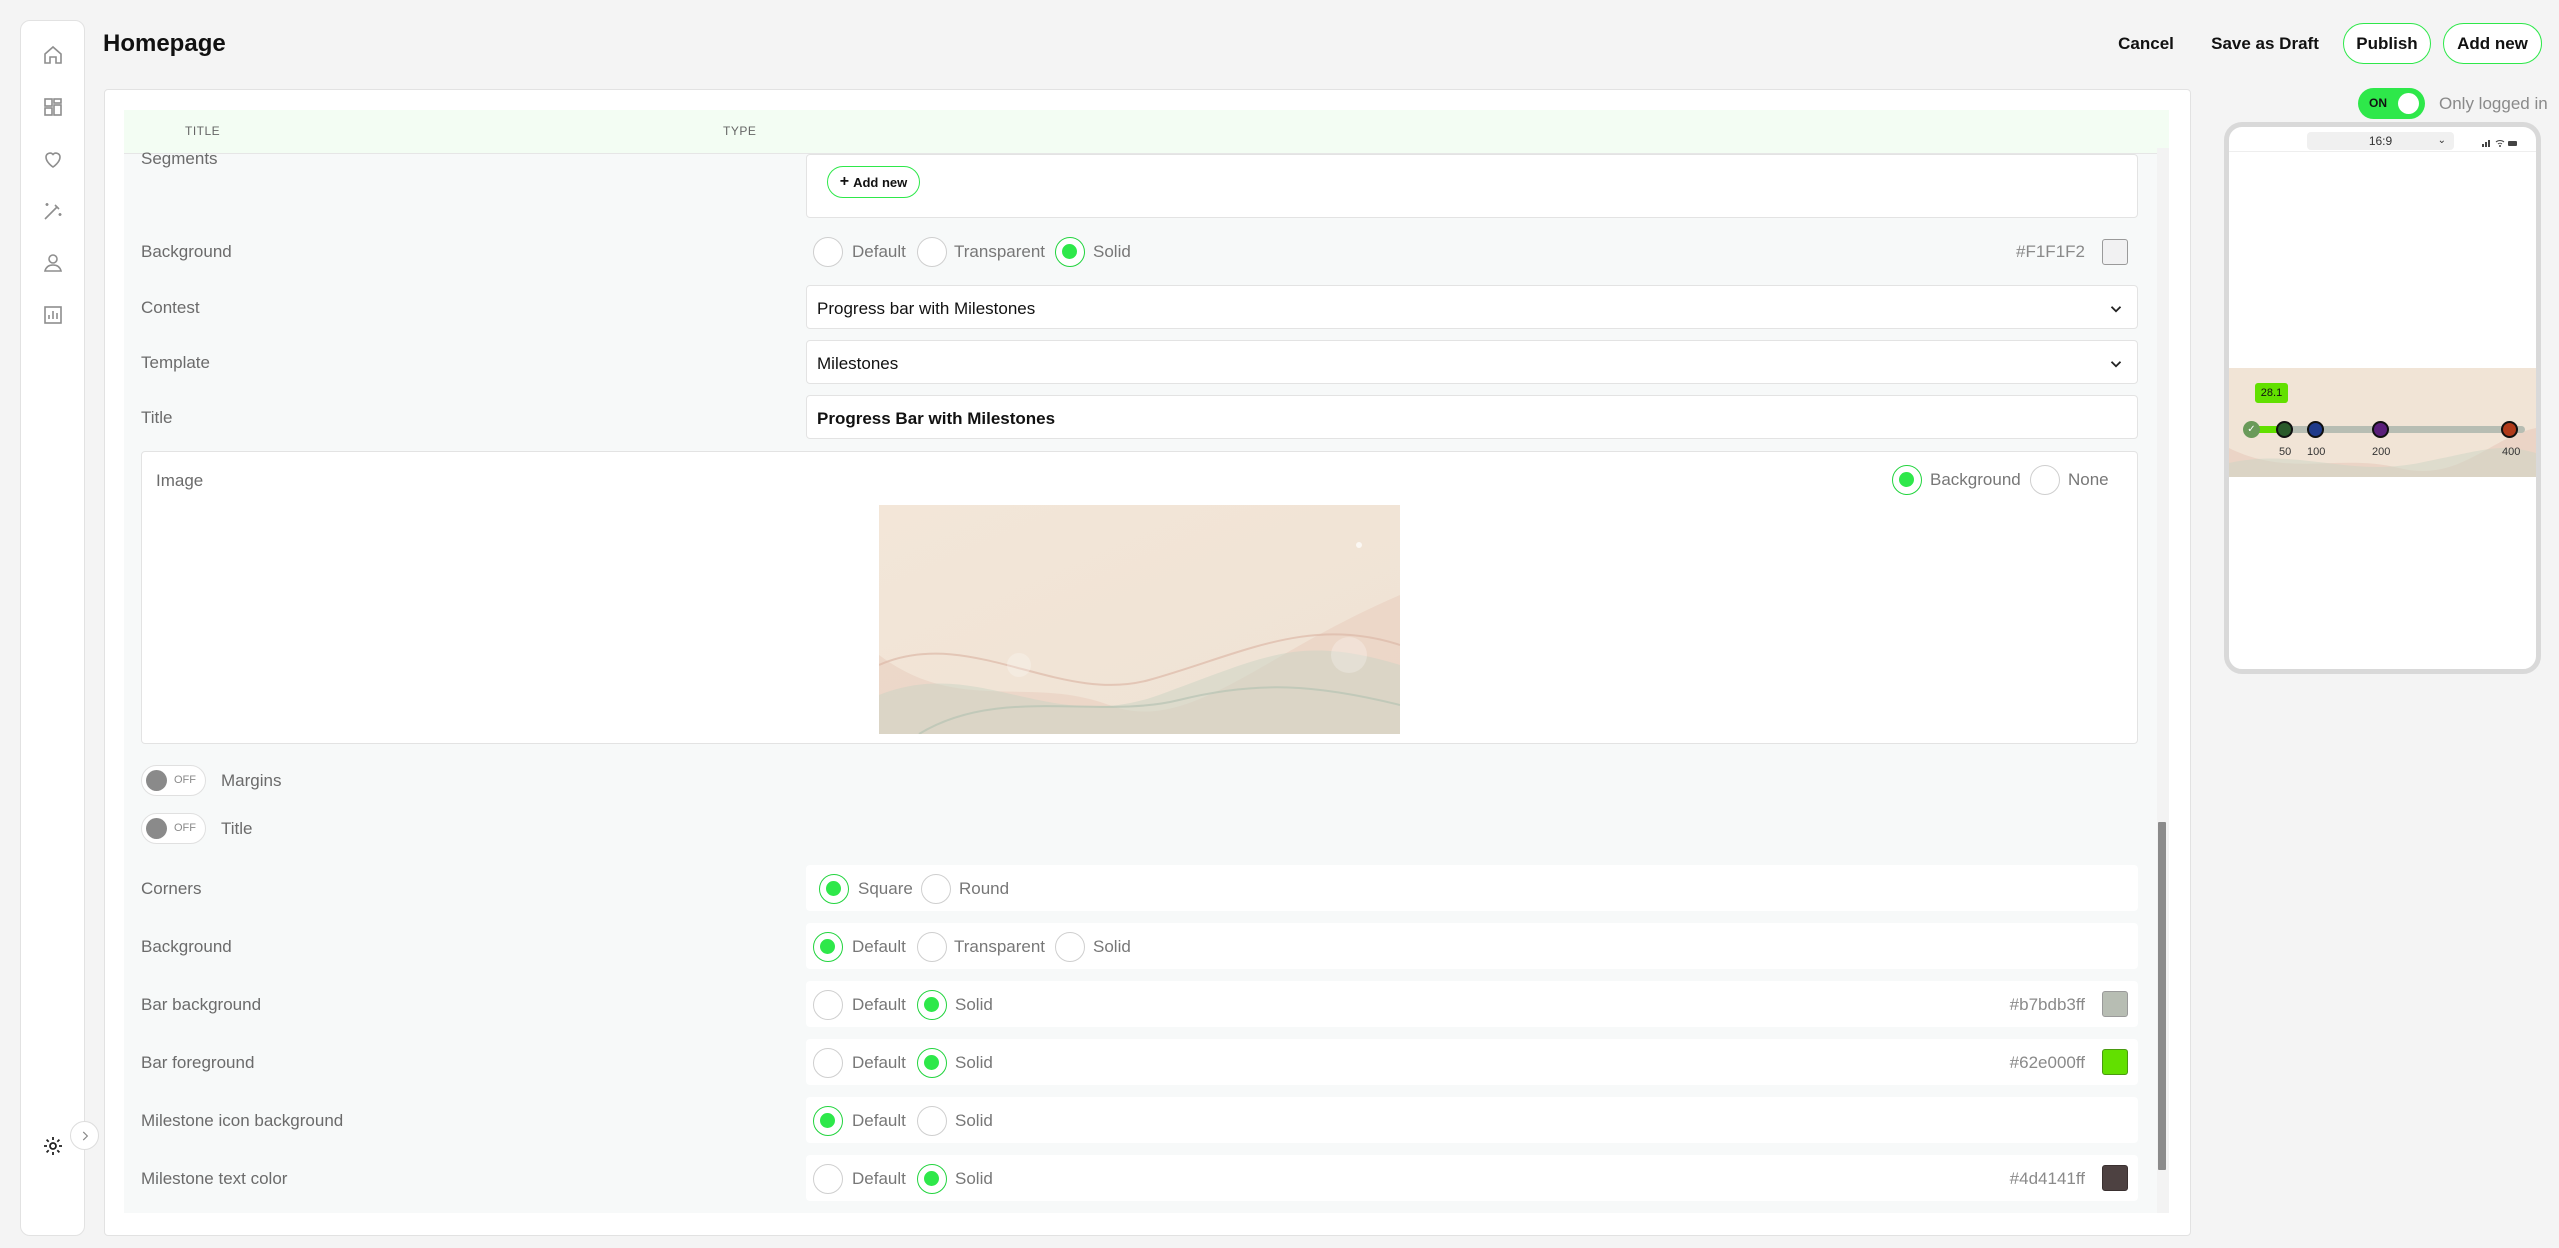  Describe the element at coordinates (2047, 1004) in the screenshot. I see `bar-background-hex-value: #b7bdb3ff` at that location.